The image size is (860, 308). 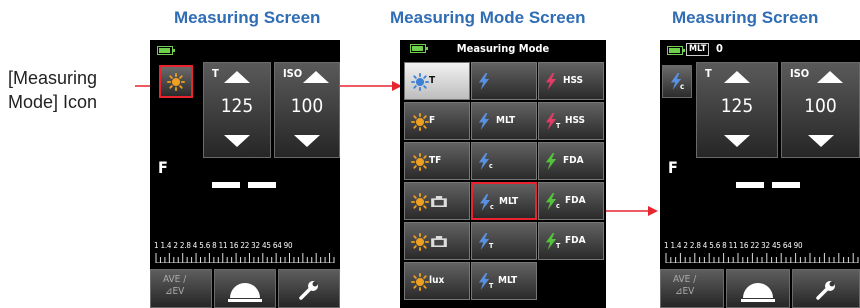 I want to click on mode-cordless-fda-cell: c FDA, so click(x=571, y=201).